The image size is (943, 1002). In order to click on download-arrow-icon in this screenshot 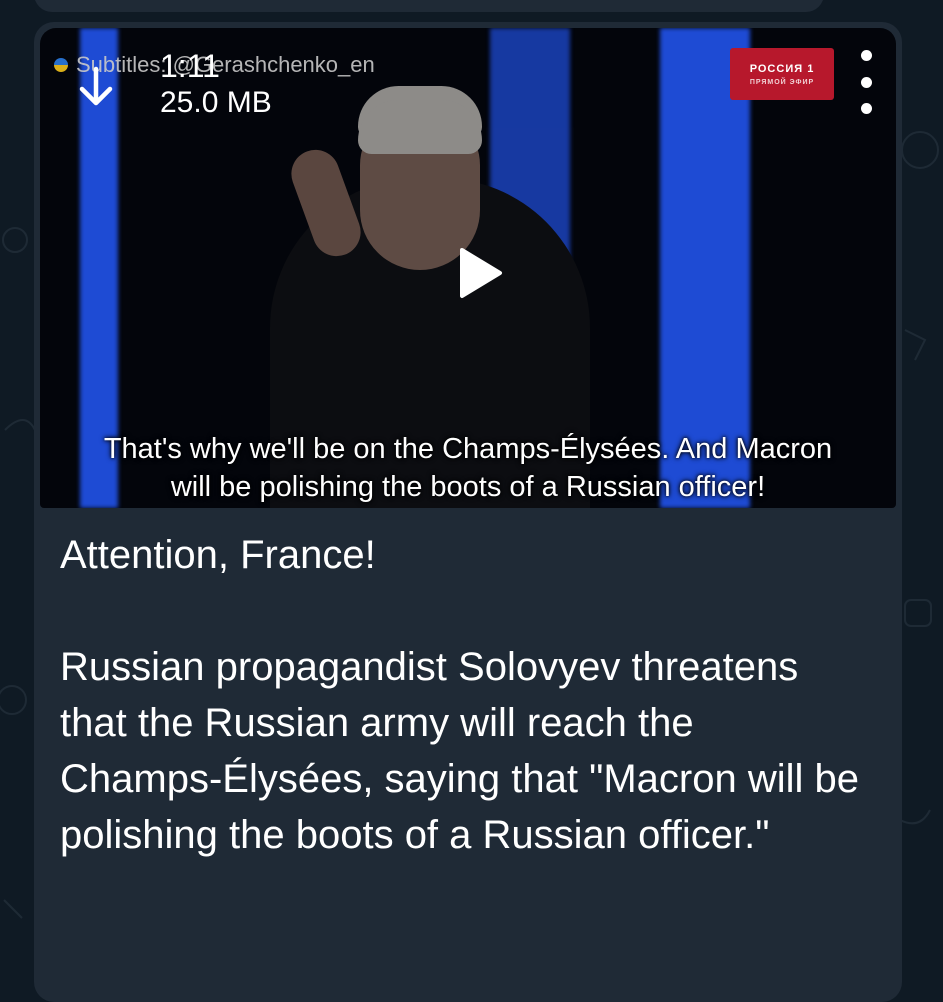, I will do `click(96, 86)`.